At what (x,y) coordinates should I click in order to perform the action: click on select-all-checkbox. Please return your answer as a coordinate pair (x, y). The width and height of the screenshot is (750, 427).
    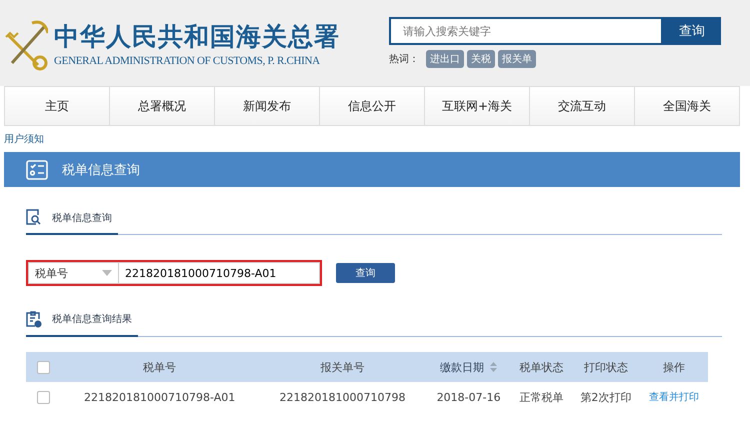
    Looking at the image, I should click on (43, 367).